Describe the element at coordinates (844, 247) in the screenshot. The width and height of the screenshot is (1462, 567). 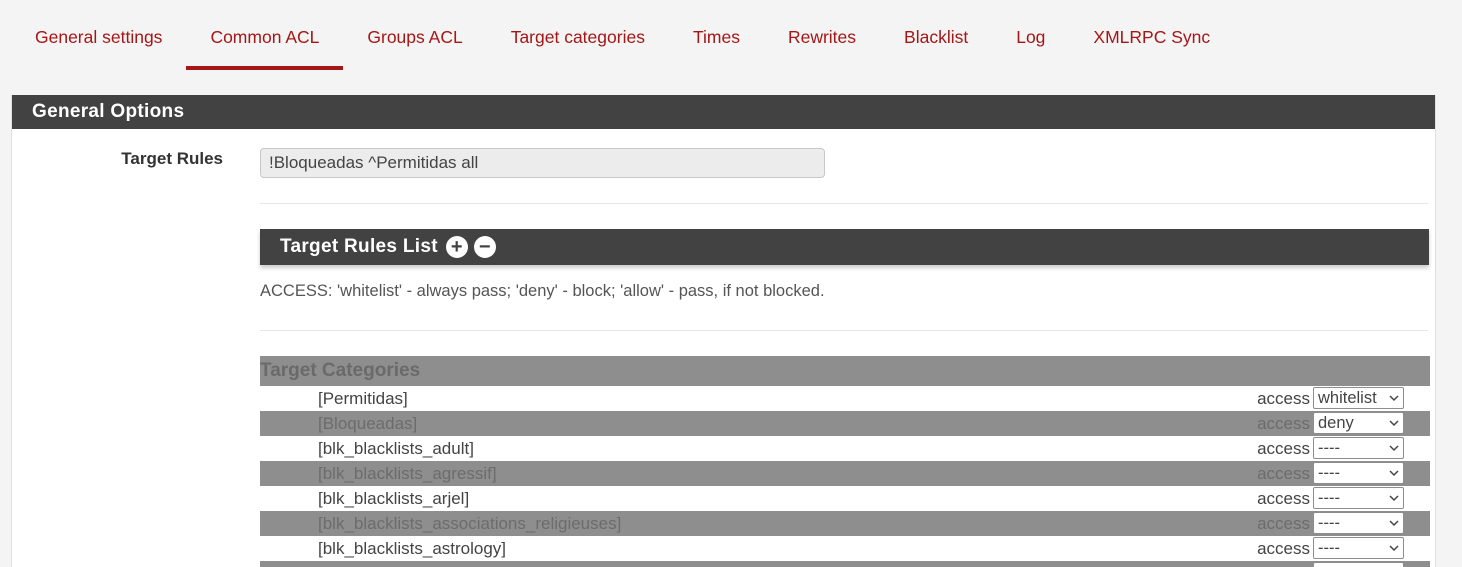
I see `target-rules-list-heading: Target Rules List + −` at that location.